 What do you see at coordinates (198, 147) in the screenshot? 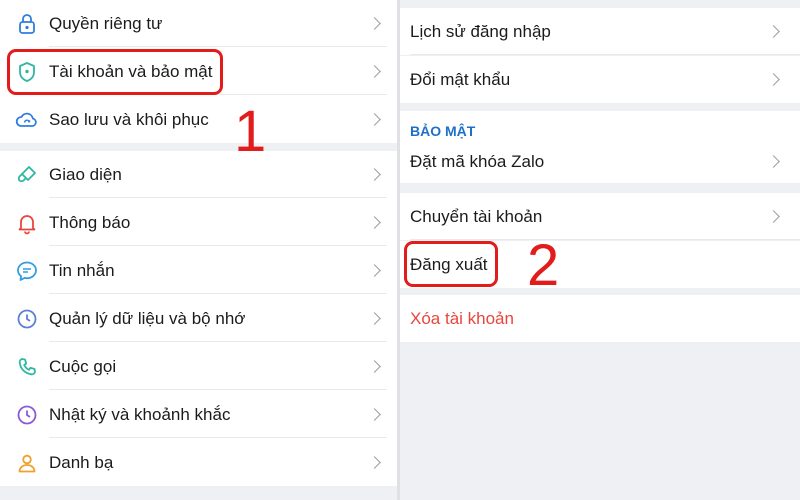
I see `section-gap` at bounding box center [198, 147].